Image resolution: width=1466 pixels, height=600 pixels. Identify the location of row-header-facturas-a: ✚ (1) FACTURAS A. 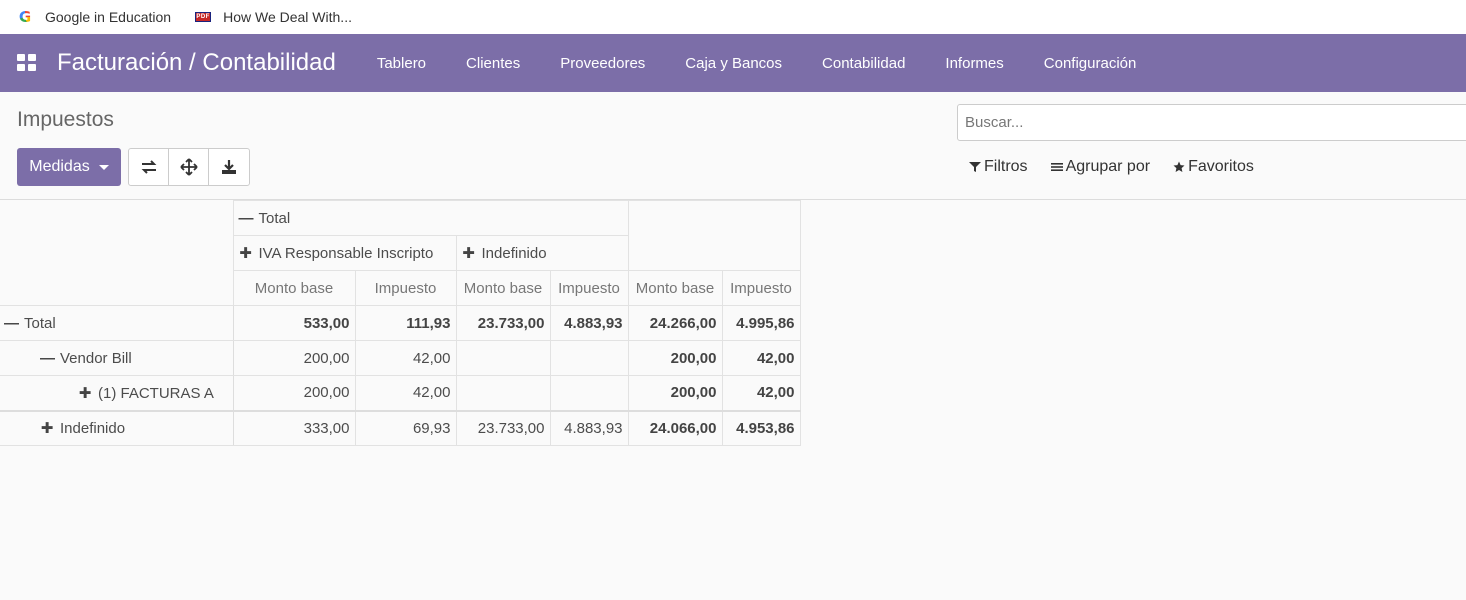
(117, 393).